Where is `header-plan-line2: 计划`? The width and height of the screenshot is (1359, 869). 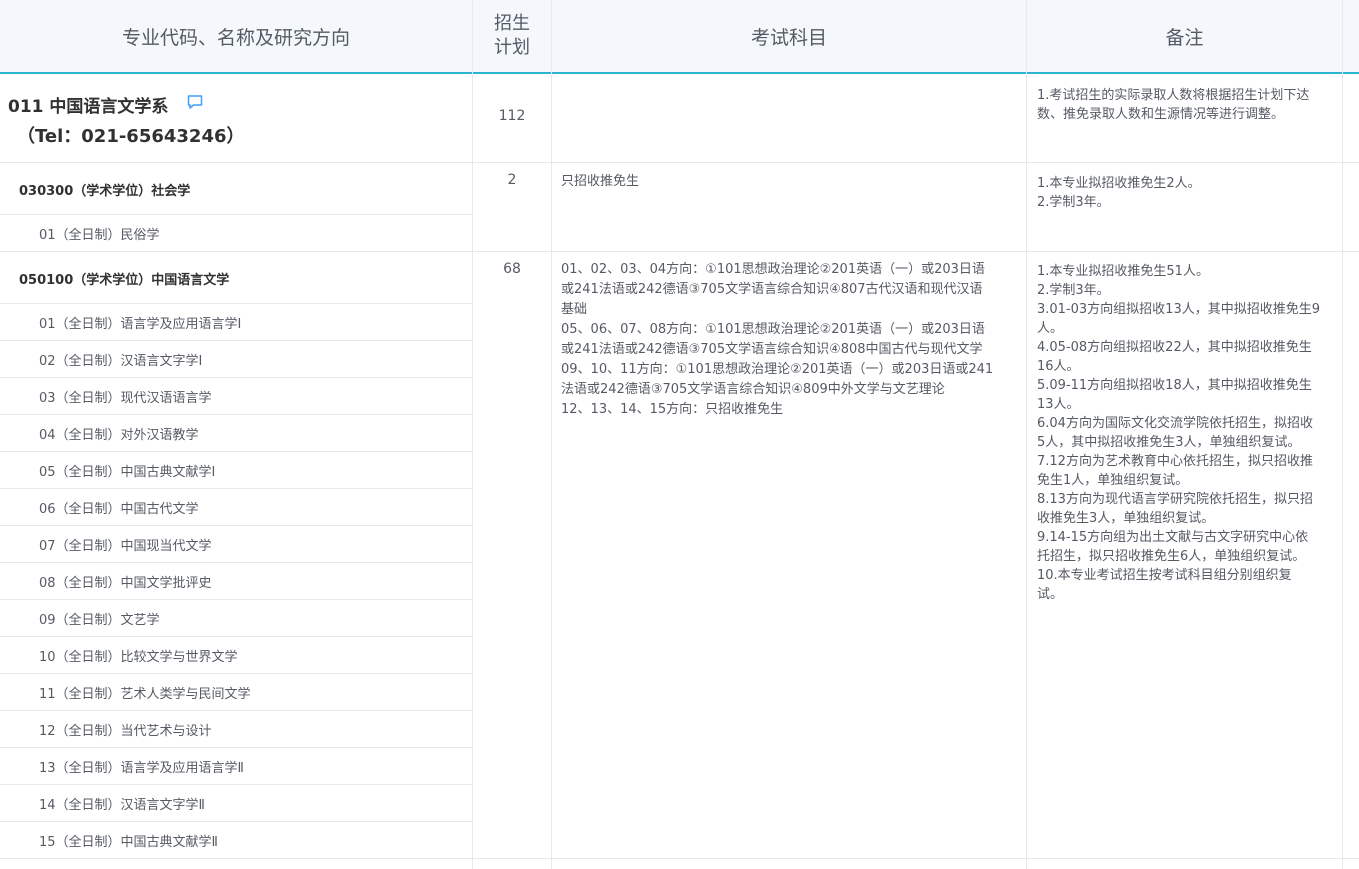 header-plan-line2: 计划 is located at coordinates (512, 47).